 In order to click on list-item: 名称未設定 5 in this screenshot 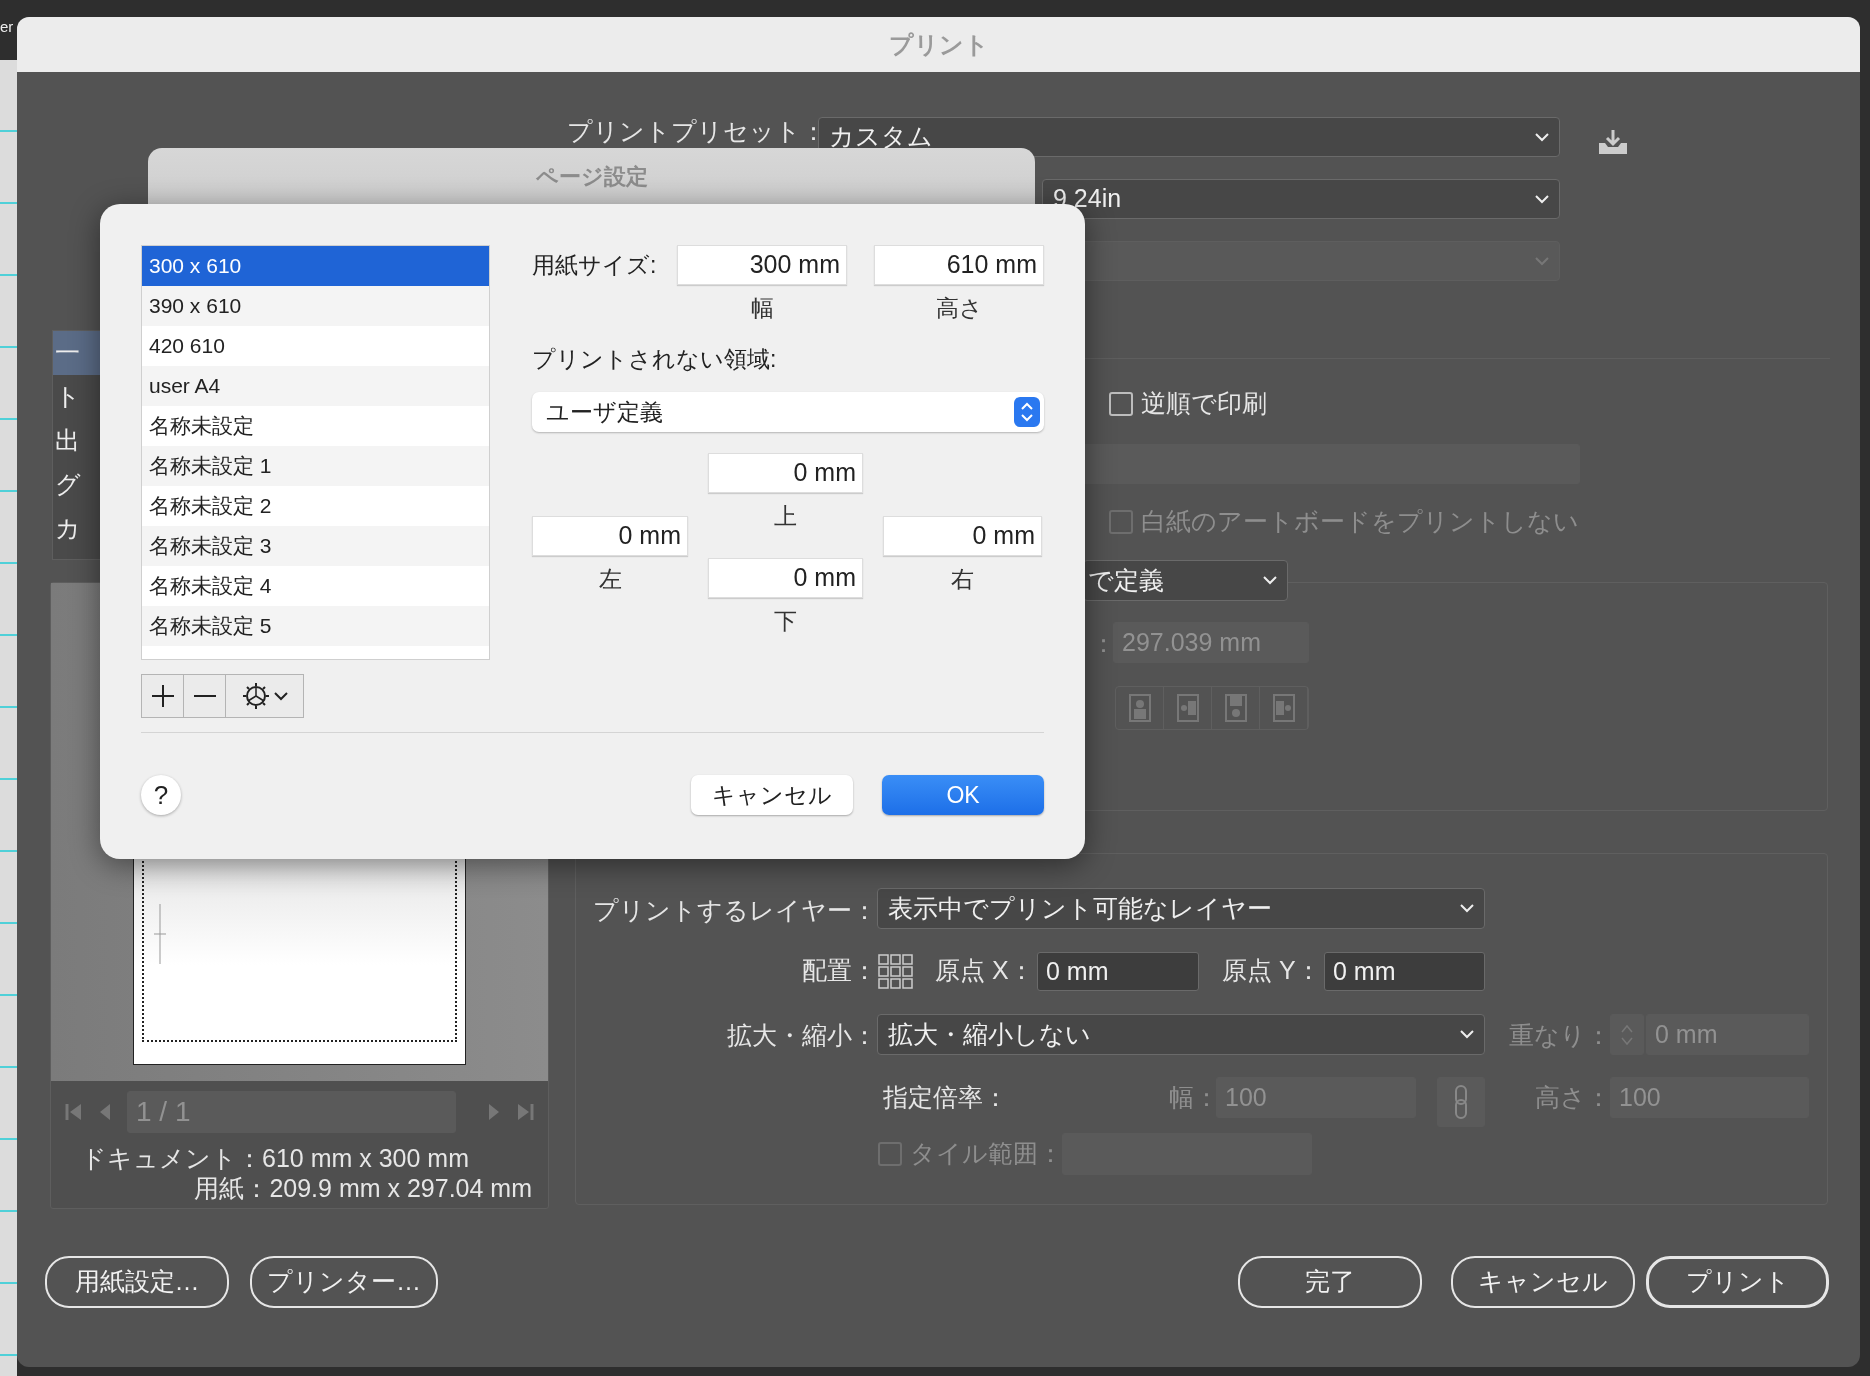, I will do `click(315, 626)`.